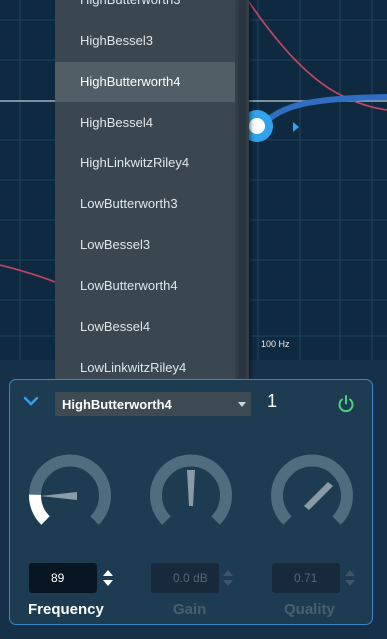 This screenshot has height=639, width=387. What do you see at coordinates (145, 10) in the screenshot?
I see `dropdown-item-partial: HighButterworth3` at bounding box center [145, 10].